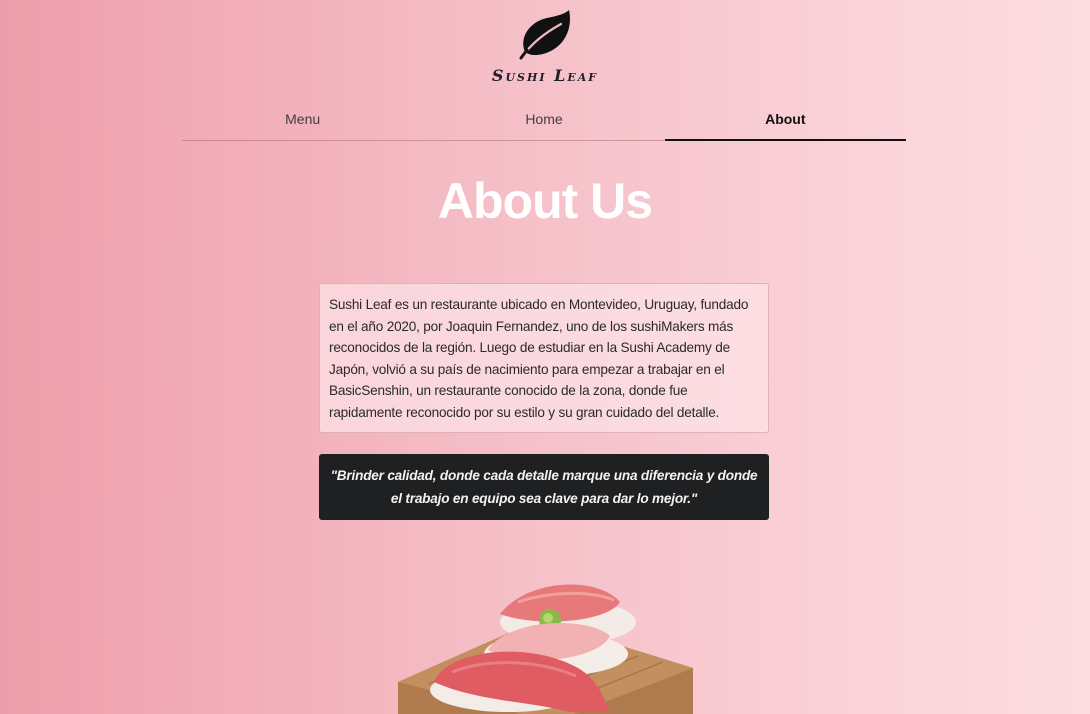 The height and width of the screenshot is (714, 1090). I want to click on leaf-icon, so click(544, 35).